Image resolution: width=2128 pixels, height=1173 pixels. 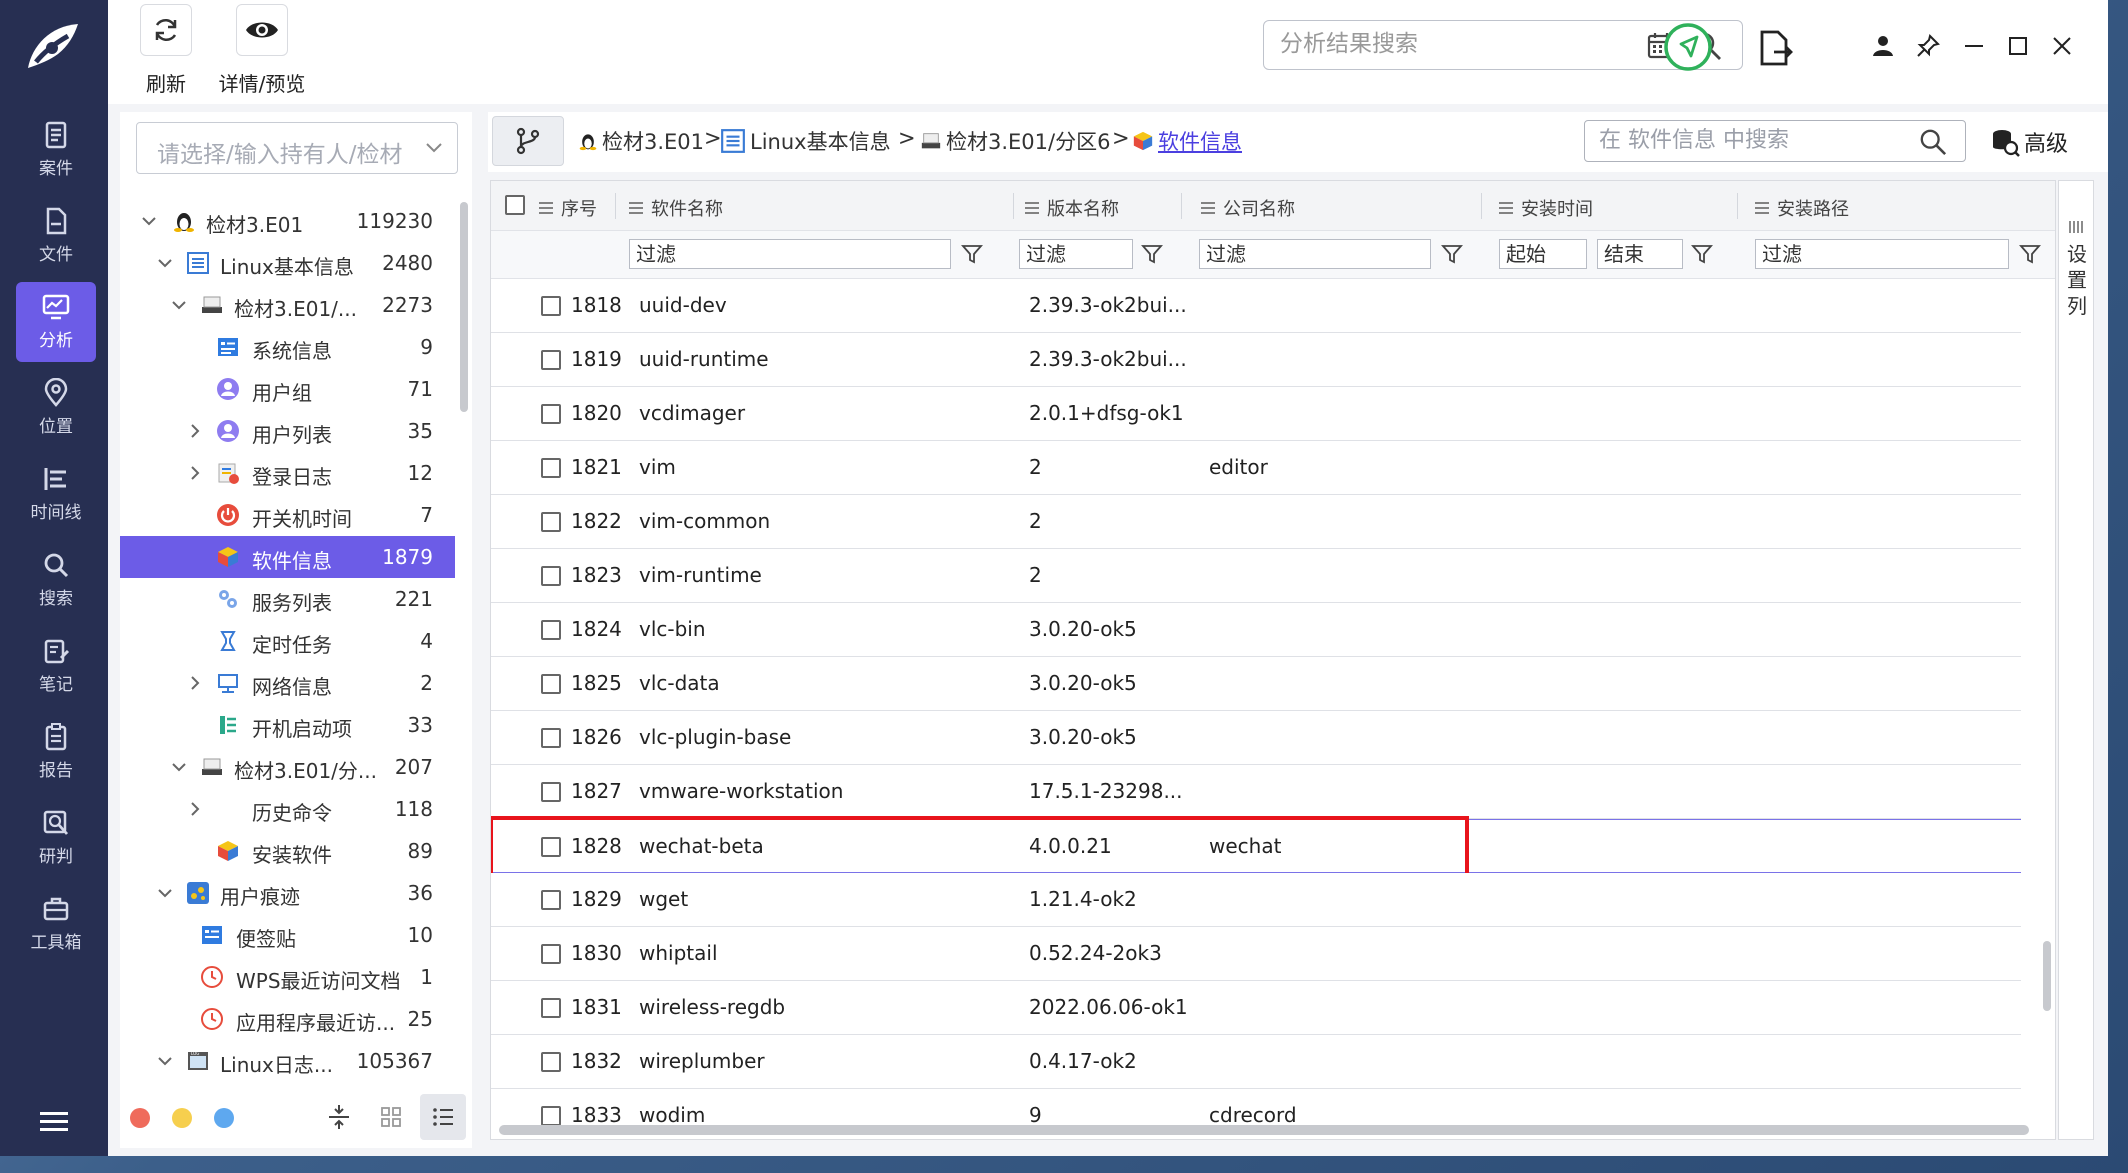 I want to click on close-icon, so click(x=2062, y=46).